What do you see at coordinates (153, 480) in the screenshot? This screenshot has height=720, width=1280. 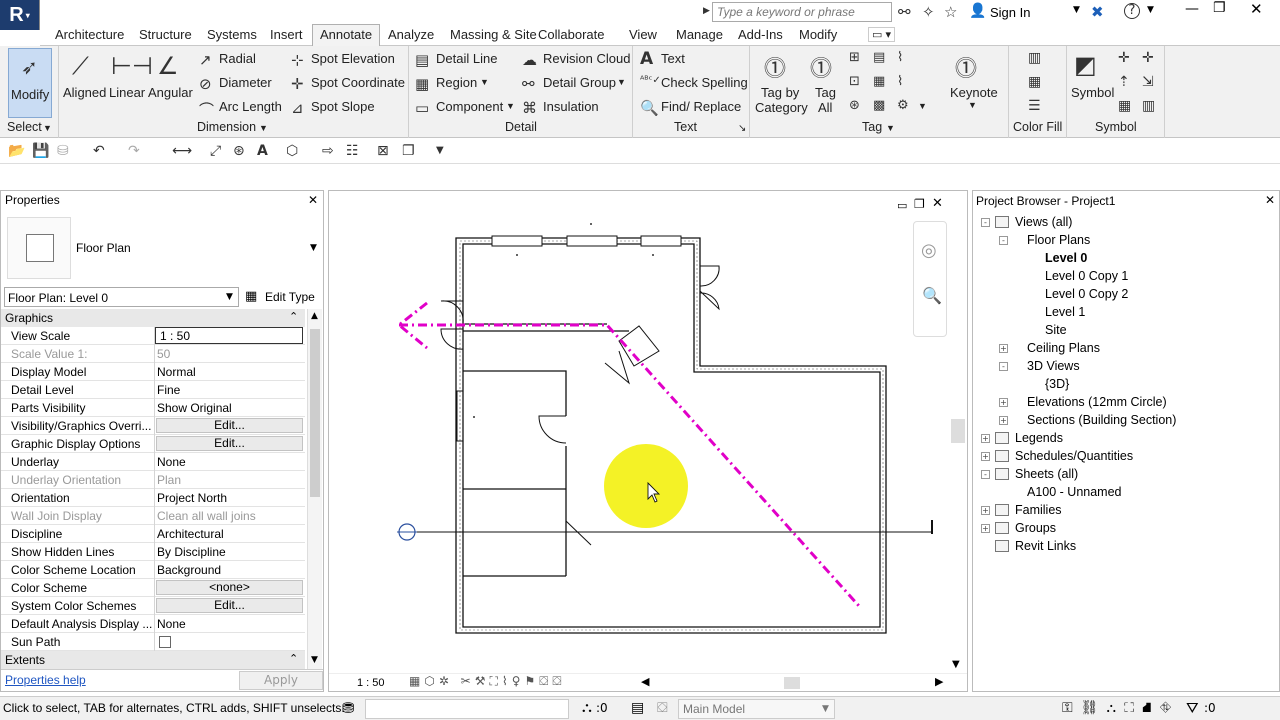 I see `property-row: Underlay Orientation Plan` at bounding box center [153, 480].